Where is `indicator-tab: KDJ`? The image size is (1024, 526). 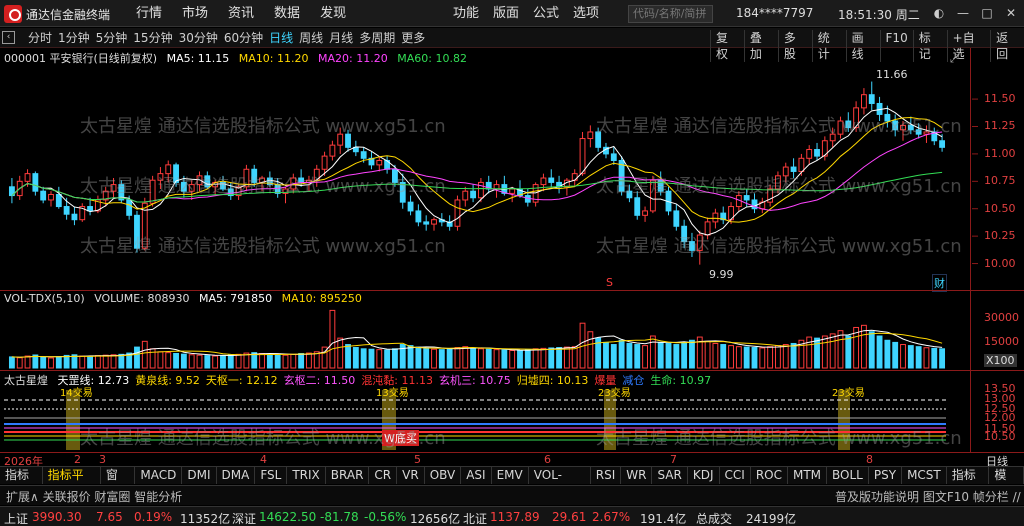 indicator-tab: KDJ is located at coordinates (704, 475).